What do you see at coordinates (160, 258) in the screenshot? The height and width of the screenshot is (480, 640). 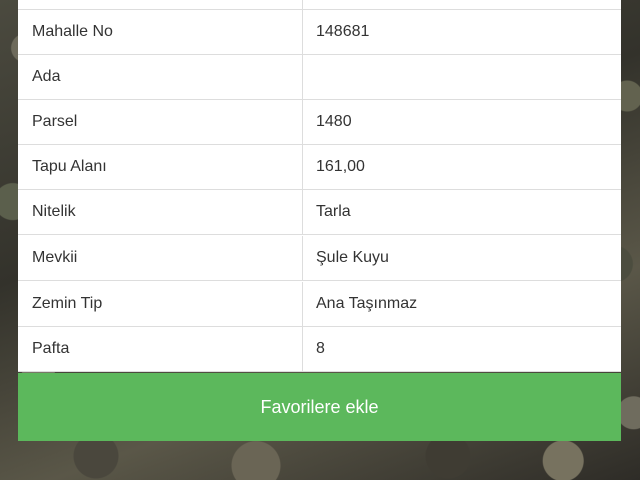 I see `row-label: Mevkii` at bounding box center [160, 258].